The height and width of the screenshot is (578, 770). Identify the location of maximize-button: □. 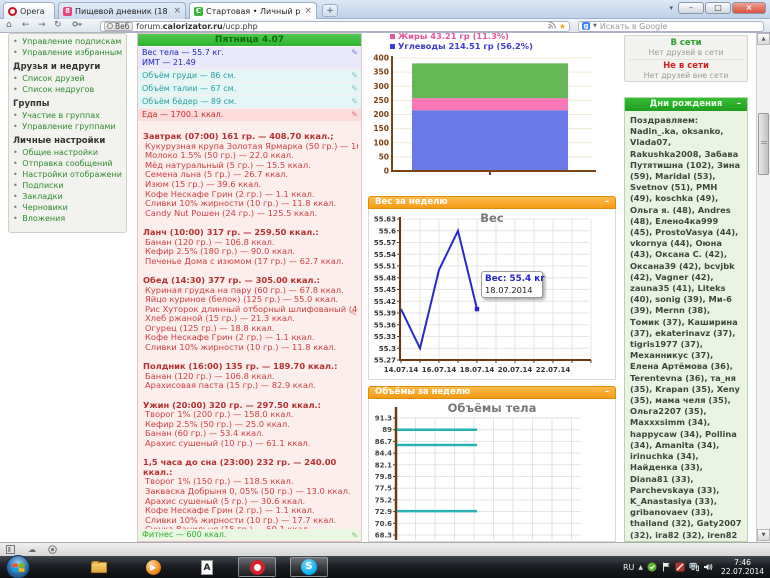
(718, 8).